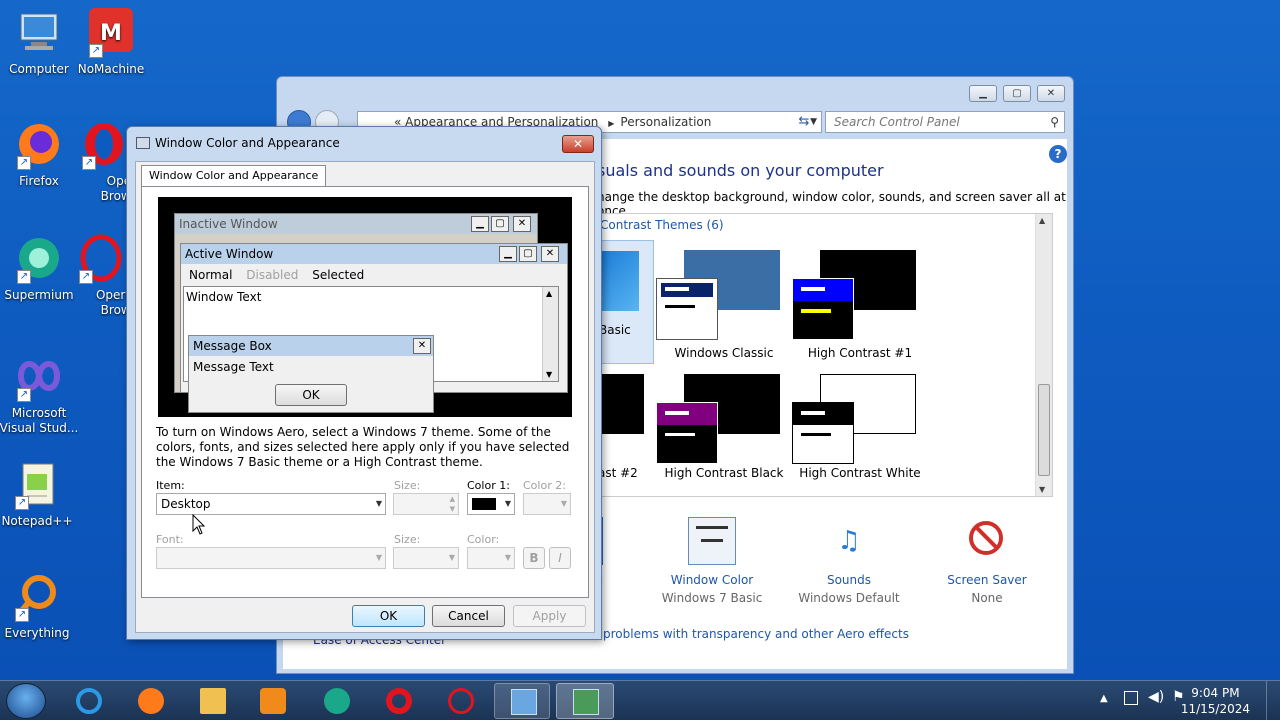  I want to click on cancel-button: Cancel, so click(468, 616).